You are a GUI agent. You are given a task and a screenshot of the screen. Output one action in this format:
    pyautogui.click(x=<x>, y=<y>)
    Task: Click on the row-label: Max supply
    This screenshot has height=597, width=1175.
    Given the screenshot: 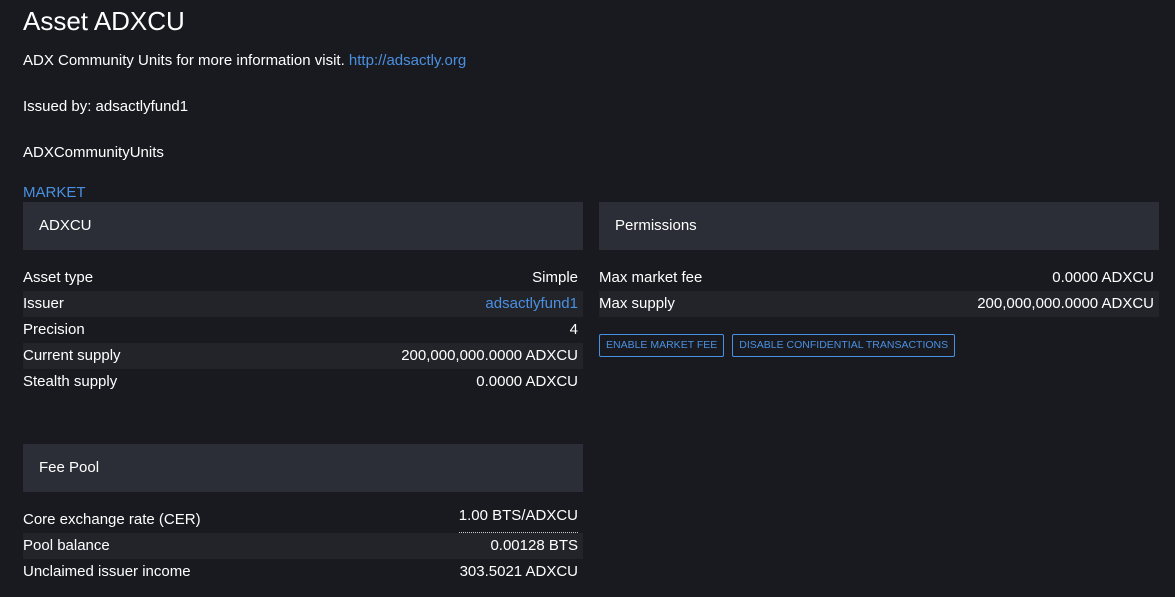 What is the action you would take?
    pyautogui.click(x=637, y=303)
    